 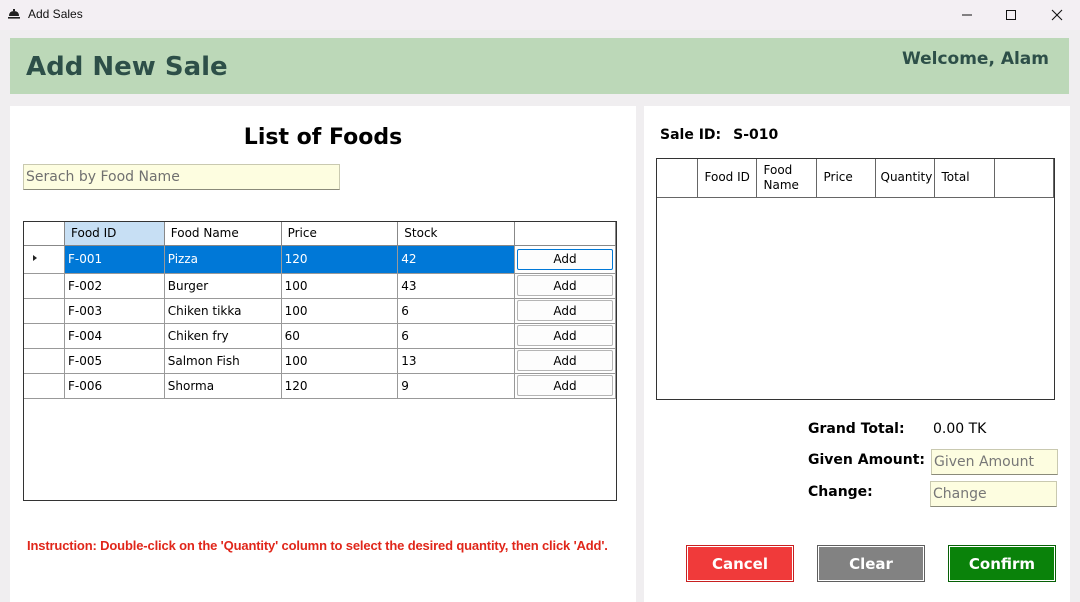 What do you see at coordinates (114, 361) in the screenshot?
I see `food-id-cell: F-005` at bounding box center [114, 361].